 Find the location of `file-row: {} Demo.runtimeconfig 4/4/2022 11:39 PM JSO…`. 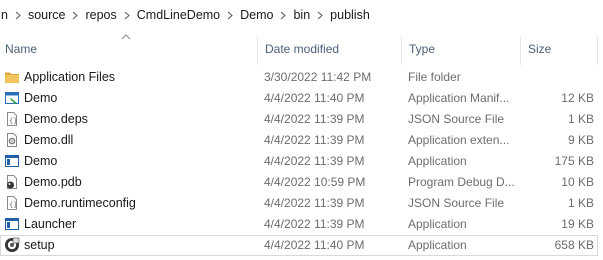

file-row: {} Demo.runtimeconfig 4/4/2022 11:39 PM JSO… is located at coordinates (299, 203).